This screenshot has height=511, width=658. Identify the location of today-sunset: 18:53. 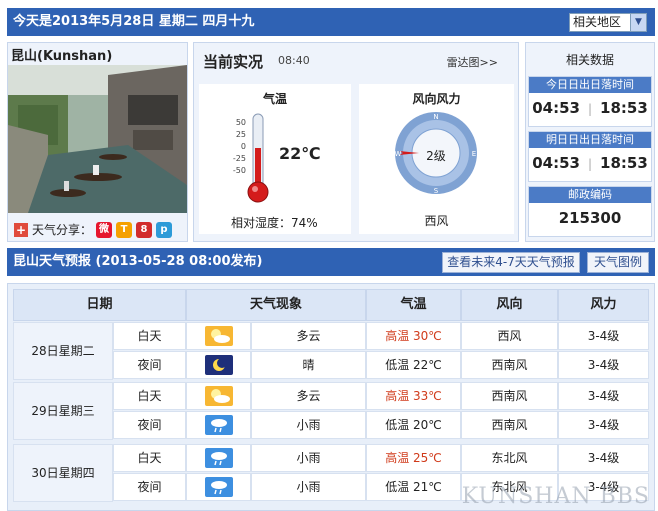
(624, 108).